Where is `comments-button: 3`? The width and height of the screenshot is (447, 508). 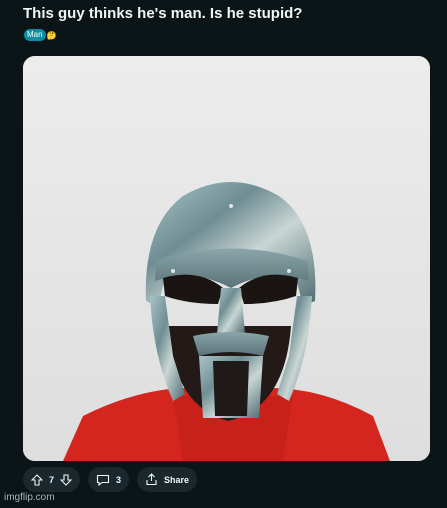 comments-button: 3 is located at coordinates (109, 479).